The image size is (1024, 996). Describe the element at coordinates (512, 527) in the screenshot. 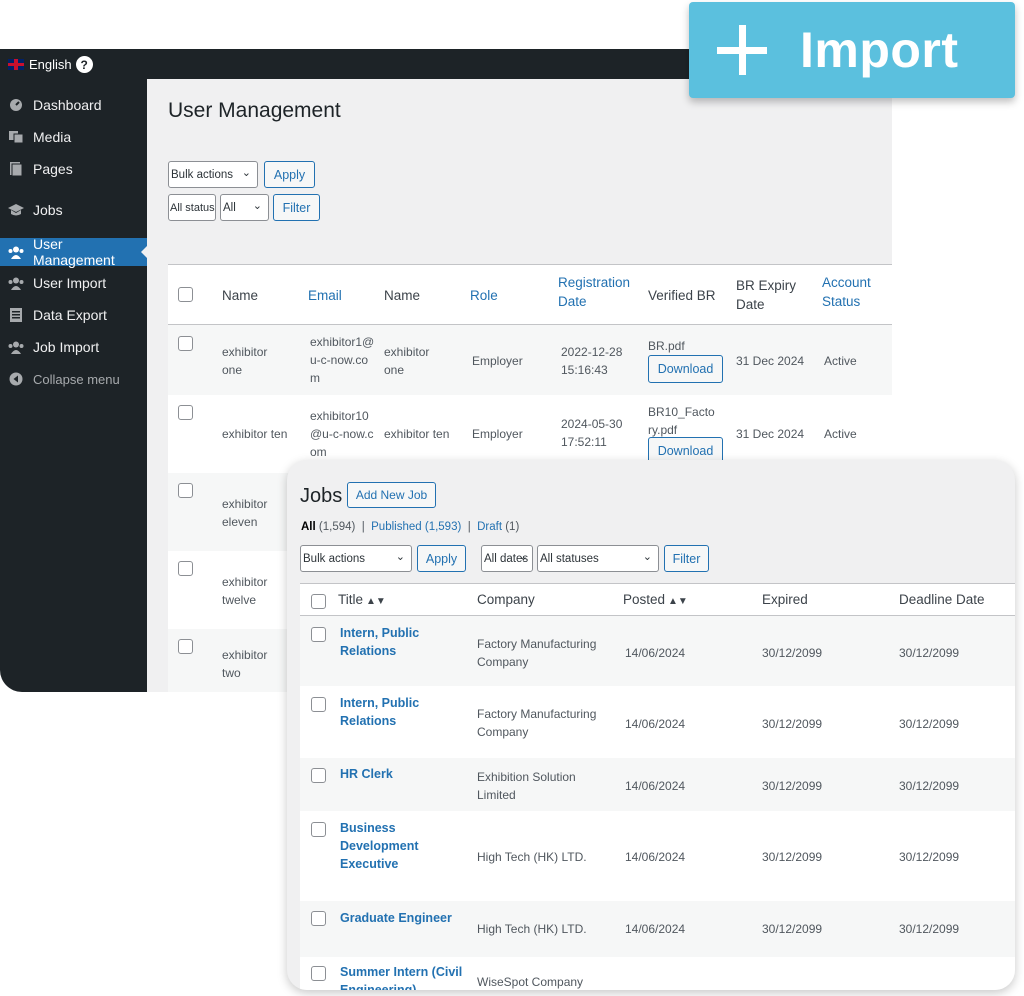

I see `filter-draft-count: (1)` at that location.